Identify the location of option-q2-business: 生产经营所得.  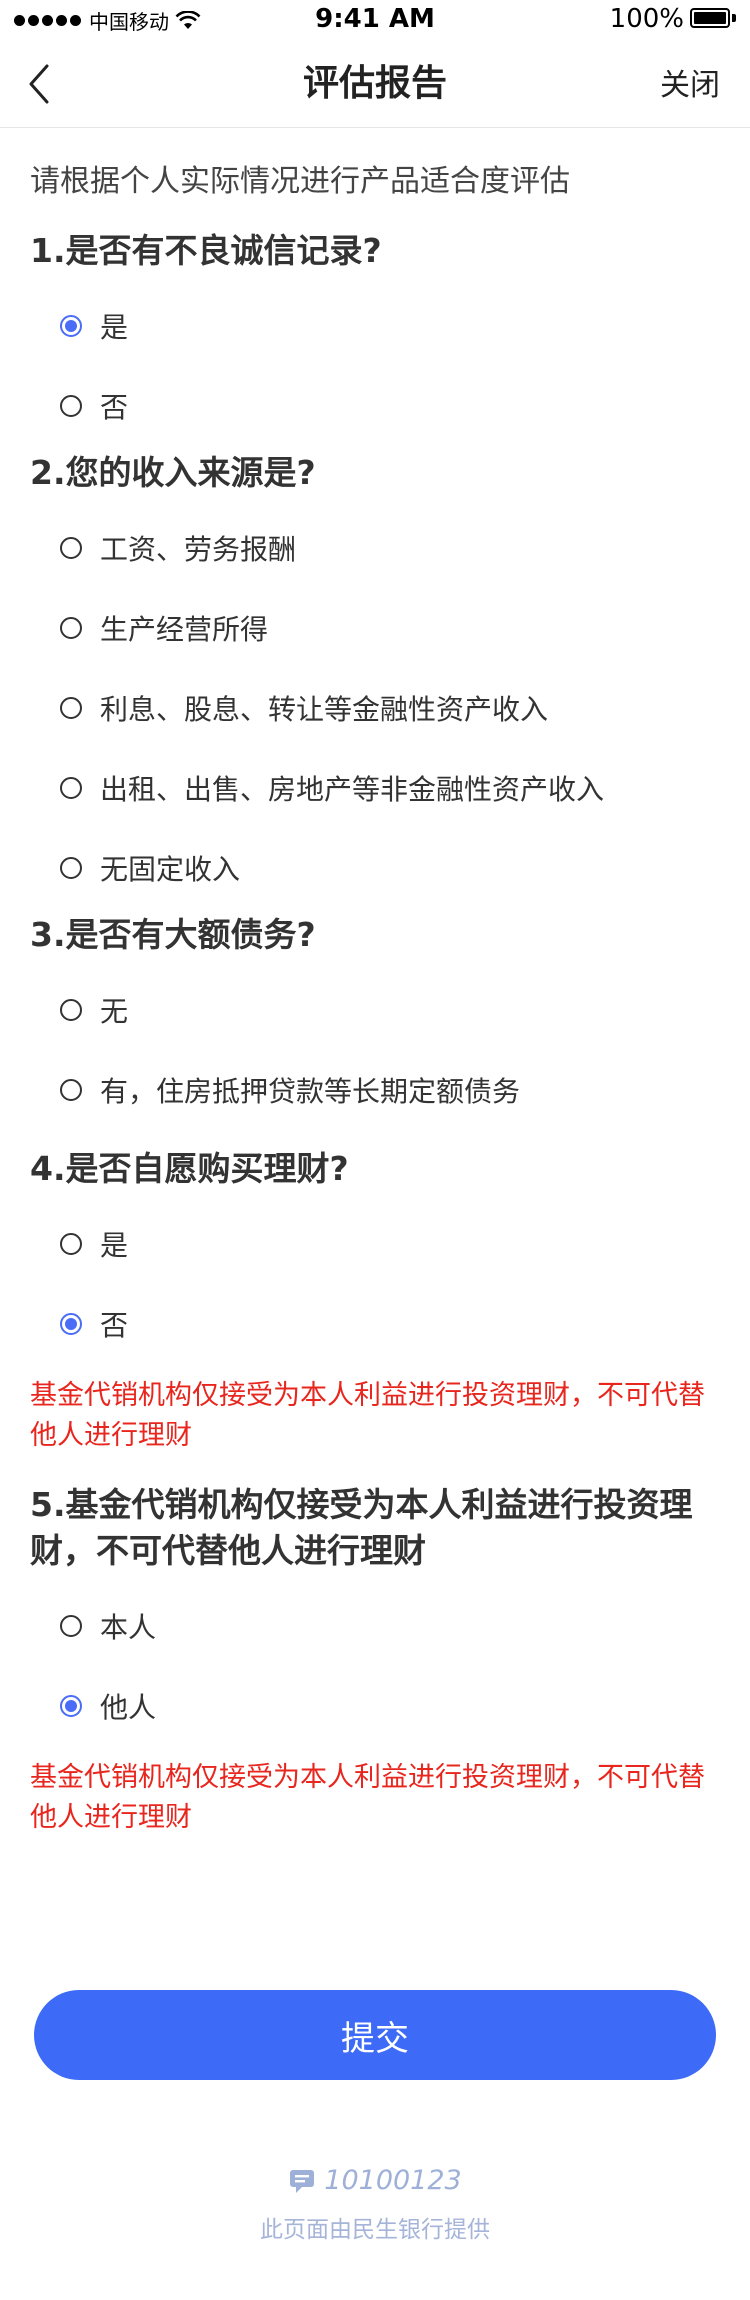
(380, 628).